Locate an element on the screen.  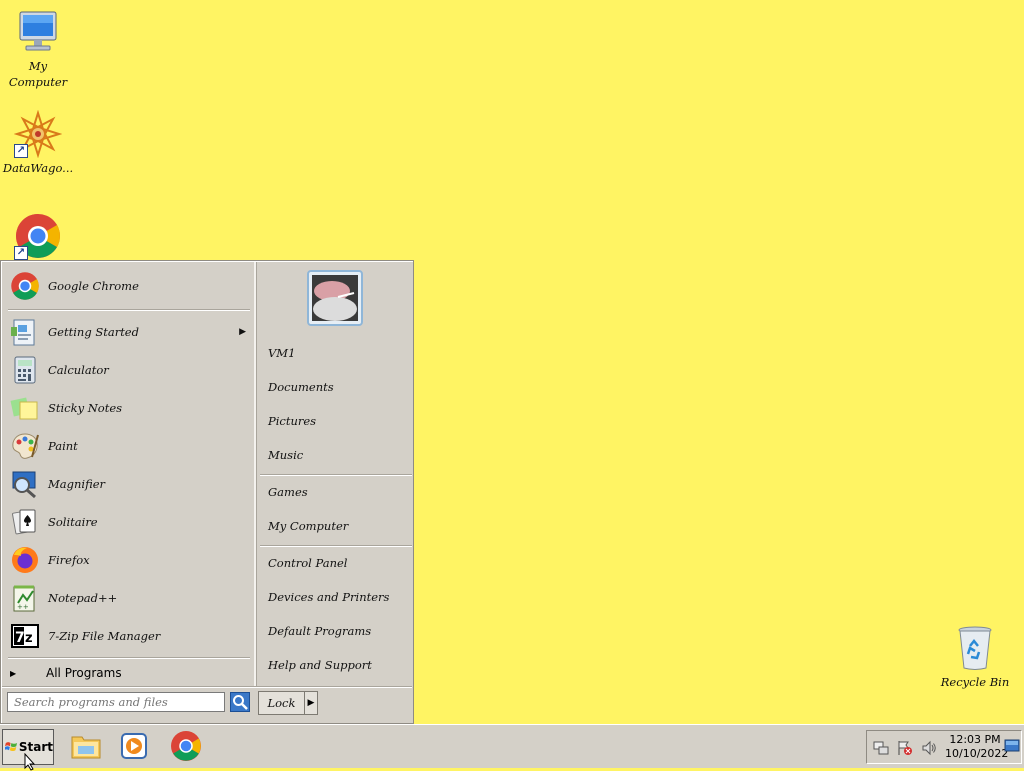
places-item-control-panel: Control Panel is located at coordinates (338, 563).